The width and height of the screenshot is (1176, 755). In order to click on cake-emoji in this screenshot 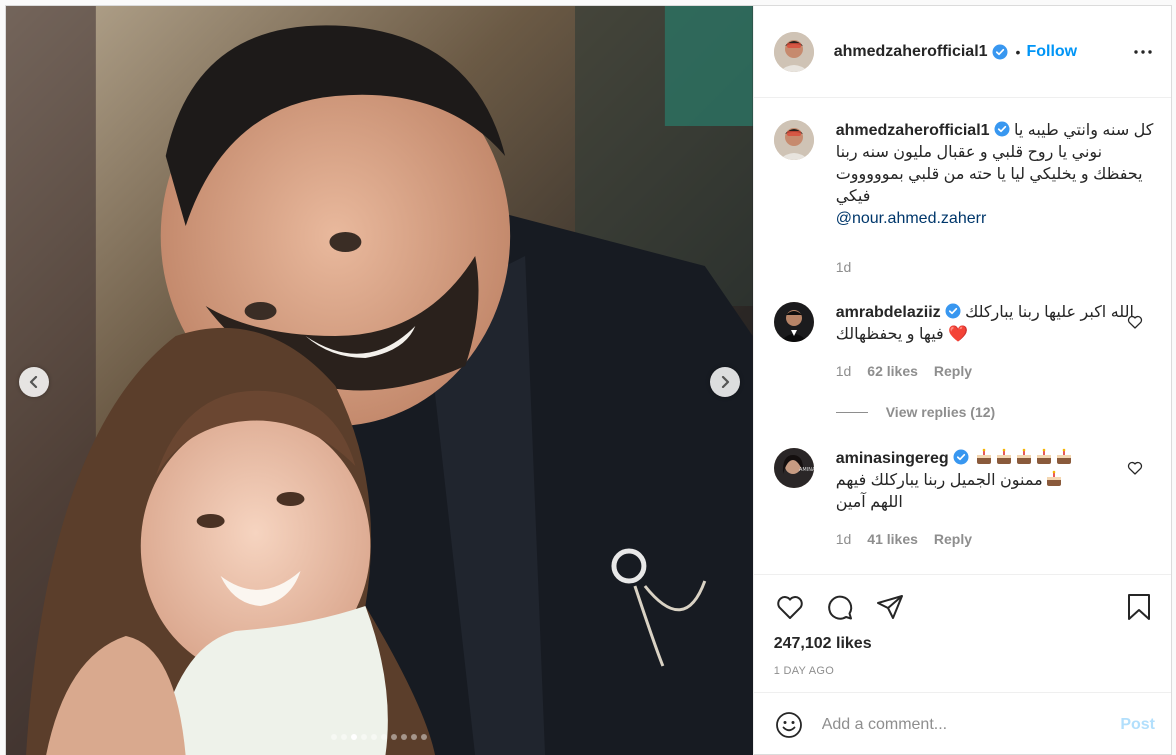, I will do `click(1053, 479)`.